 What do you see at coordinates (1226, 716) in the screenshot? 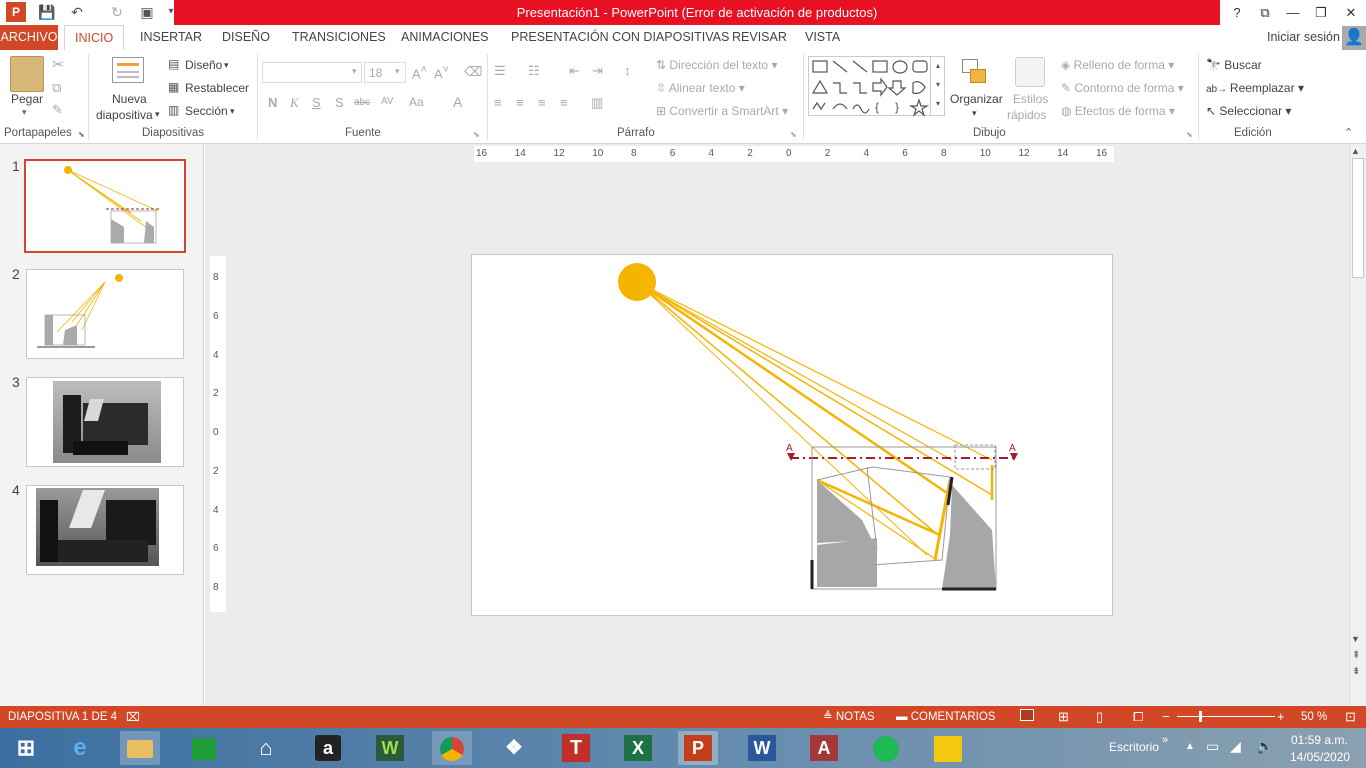
I see `zoom-slider` at bounding box center [1226, 716].